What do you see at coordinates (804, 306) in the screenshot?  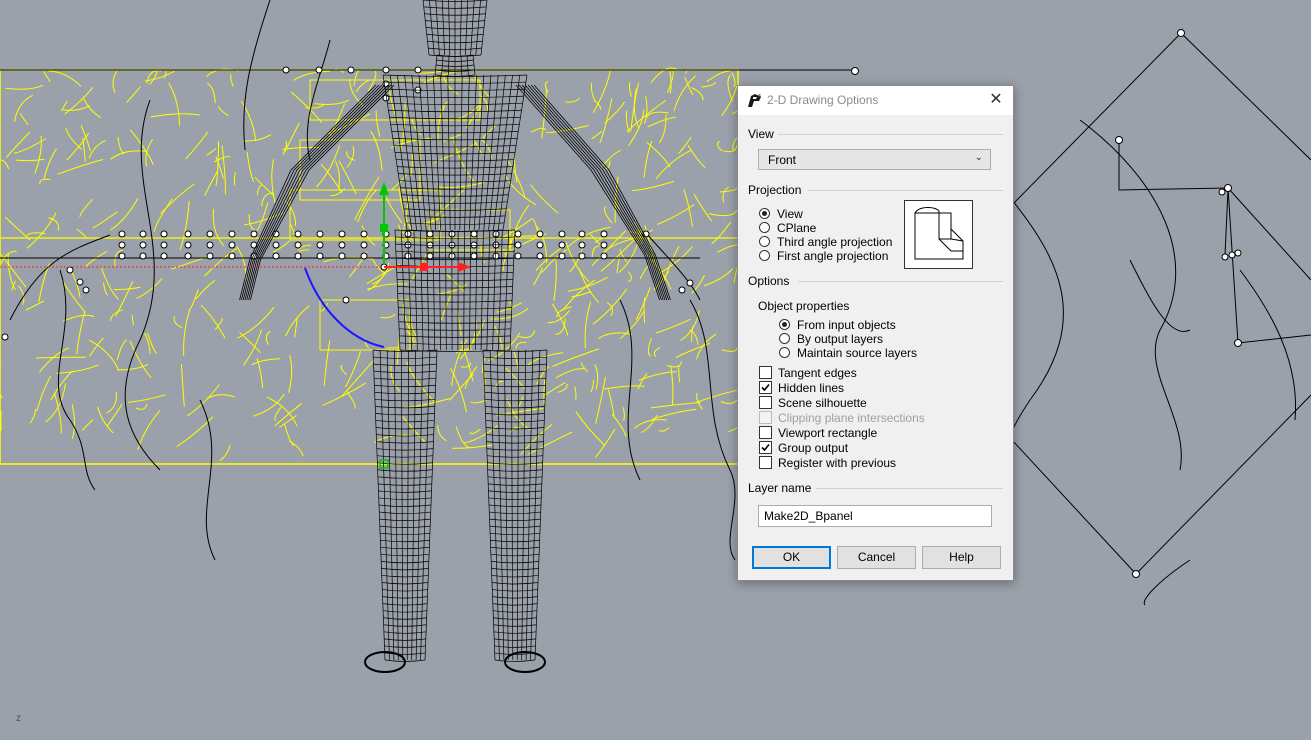 I see `object-properties-label: Object properties` at bounding box center [804, 306].